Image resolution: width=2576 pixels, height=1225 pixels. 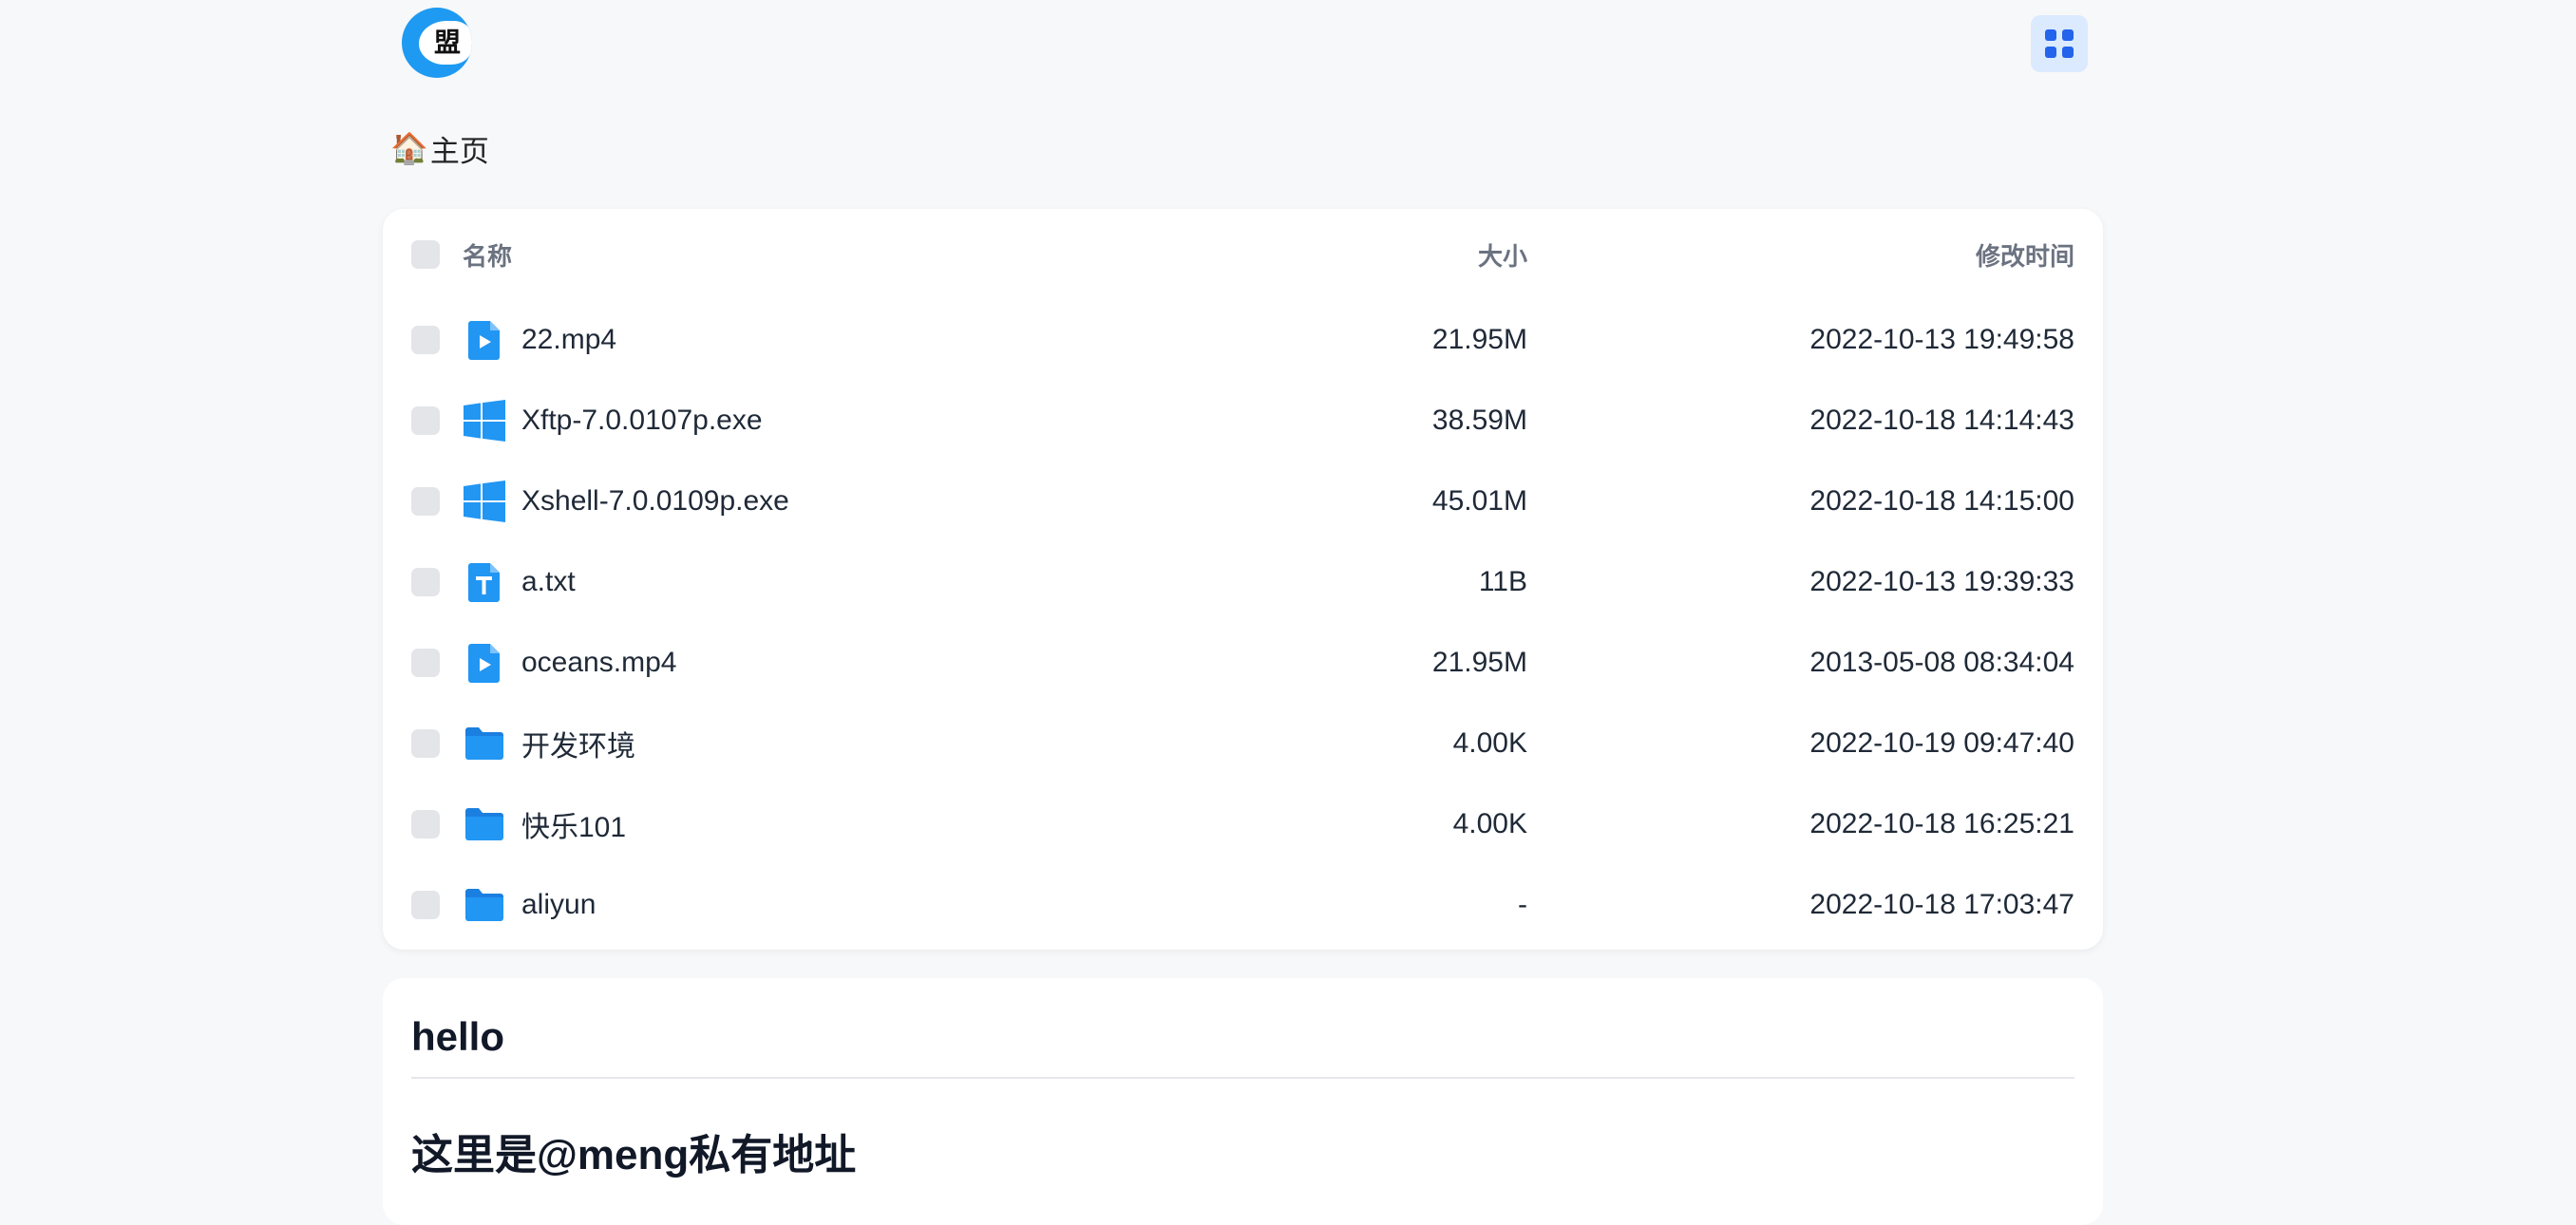 I want to click on readme-divider, so click(x=1242, y=1078).